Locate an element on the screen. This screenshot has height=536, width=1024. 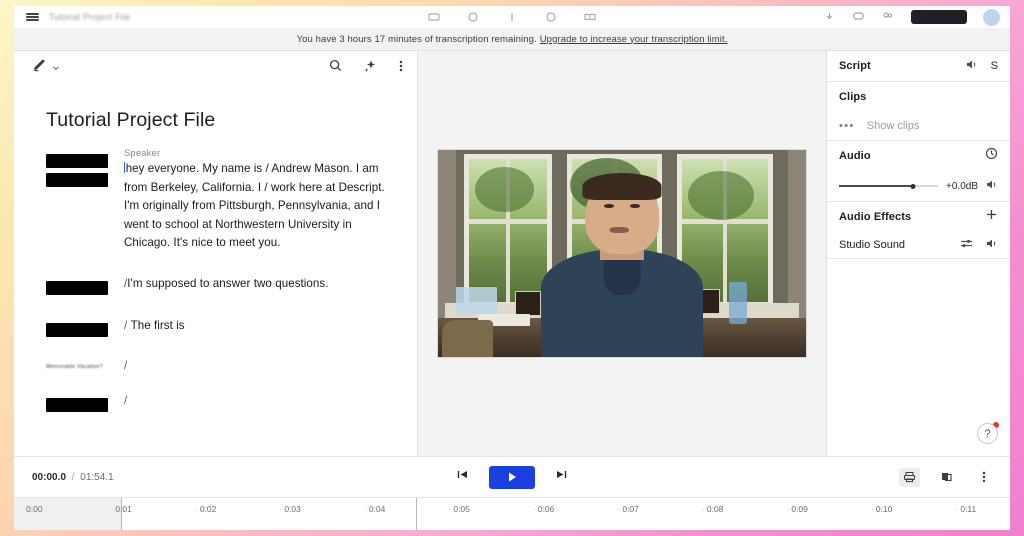
people-icon is located at coordinates (888, 17).